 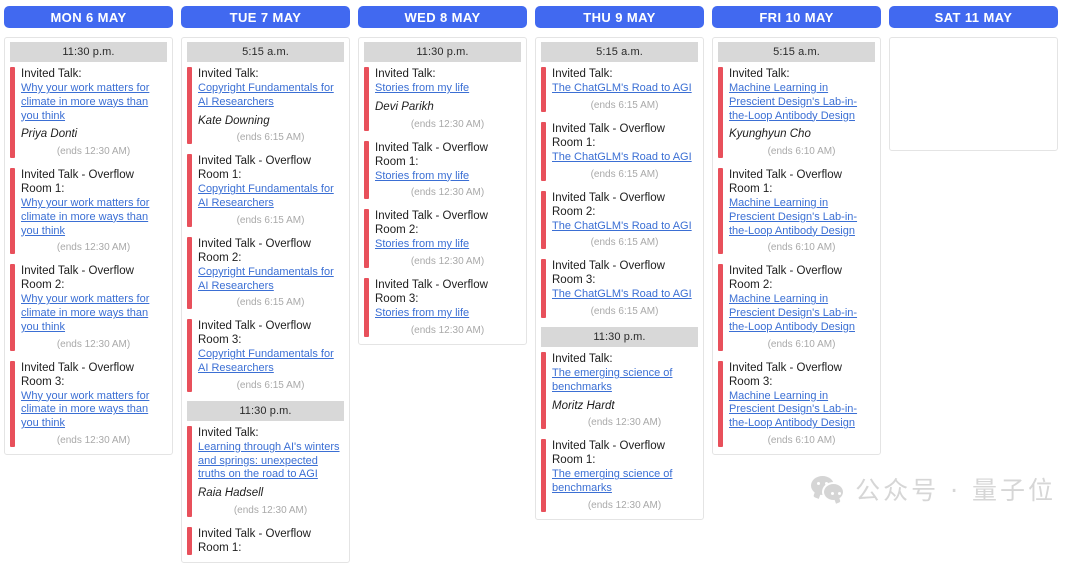 I want to click on event-speaker: Devi Parikh, so click(x=404, y=106).